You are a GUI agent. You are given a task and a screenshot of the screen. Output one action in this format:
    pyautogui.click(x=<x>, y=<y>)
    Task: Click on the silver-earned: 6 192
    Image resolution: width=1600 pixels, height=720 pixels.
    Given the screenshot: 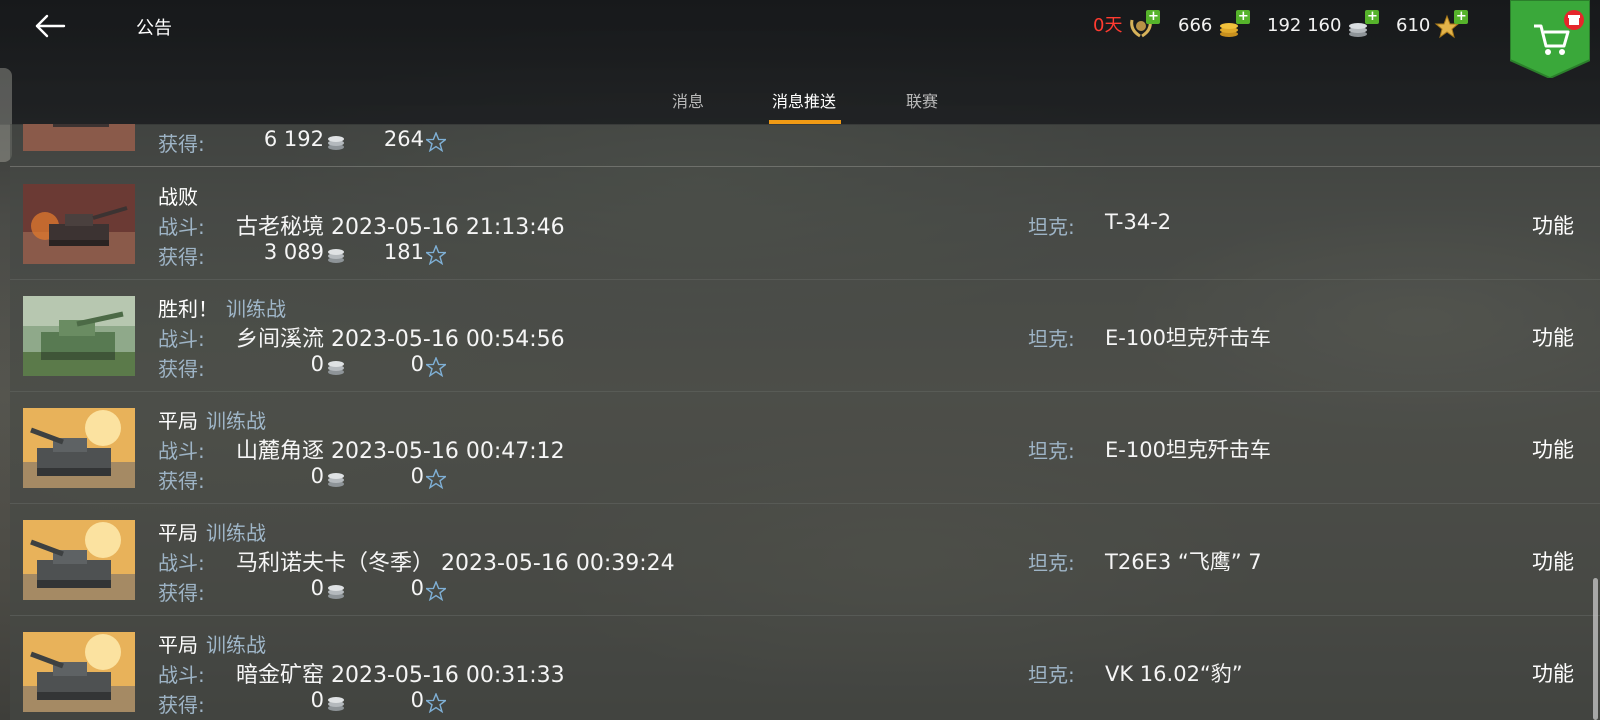 What is the action you would take?
    pyautogui.click(x=293, y=139)
    